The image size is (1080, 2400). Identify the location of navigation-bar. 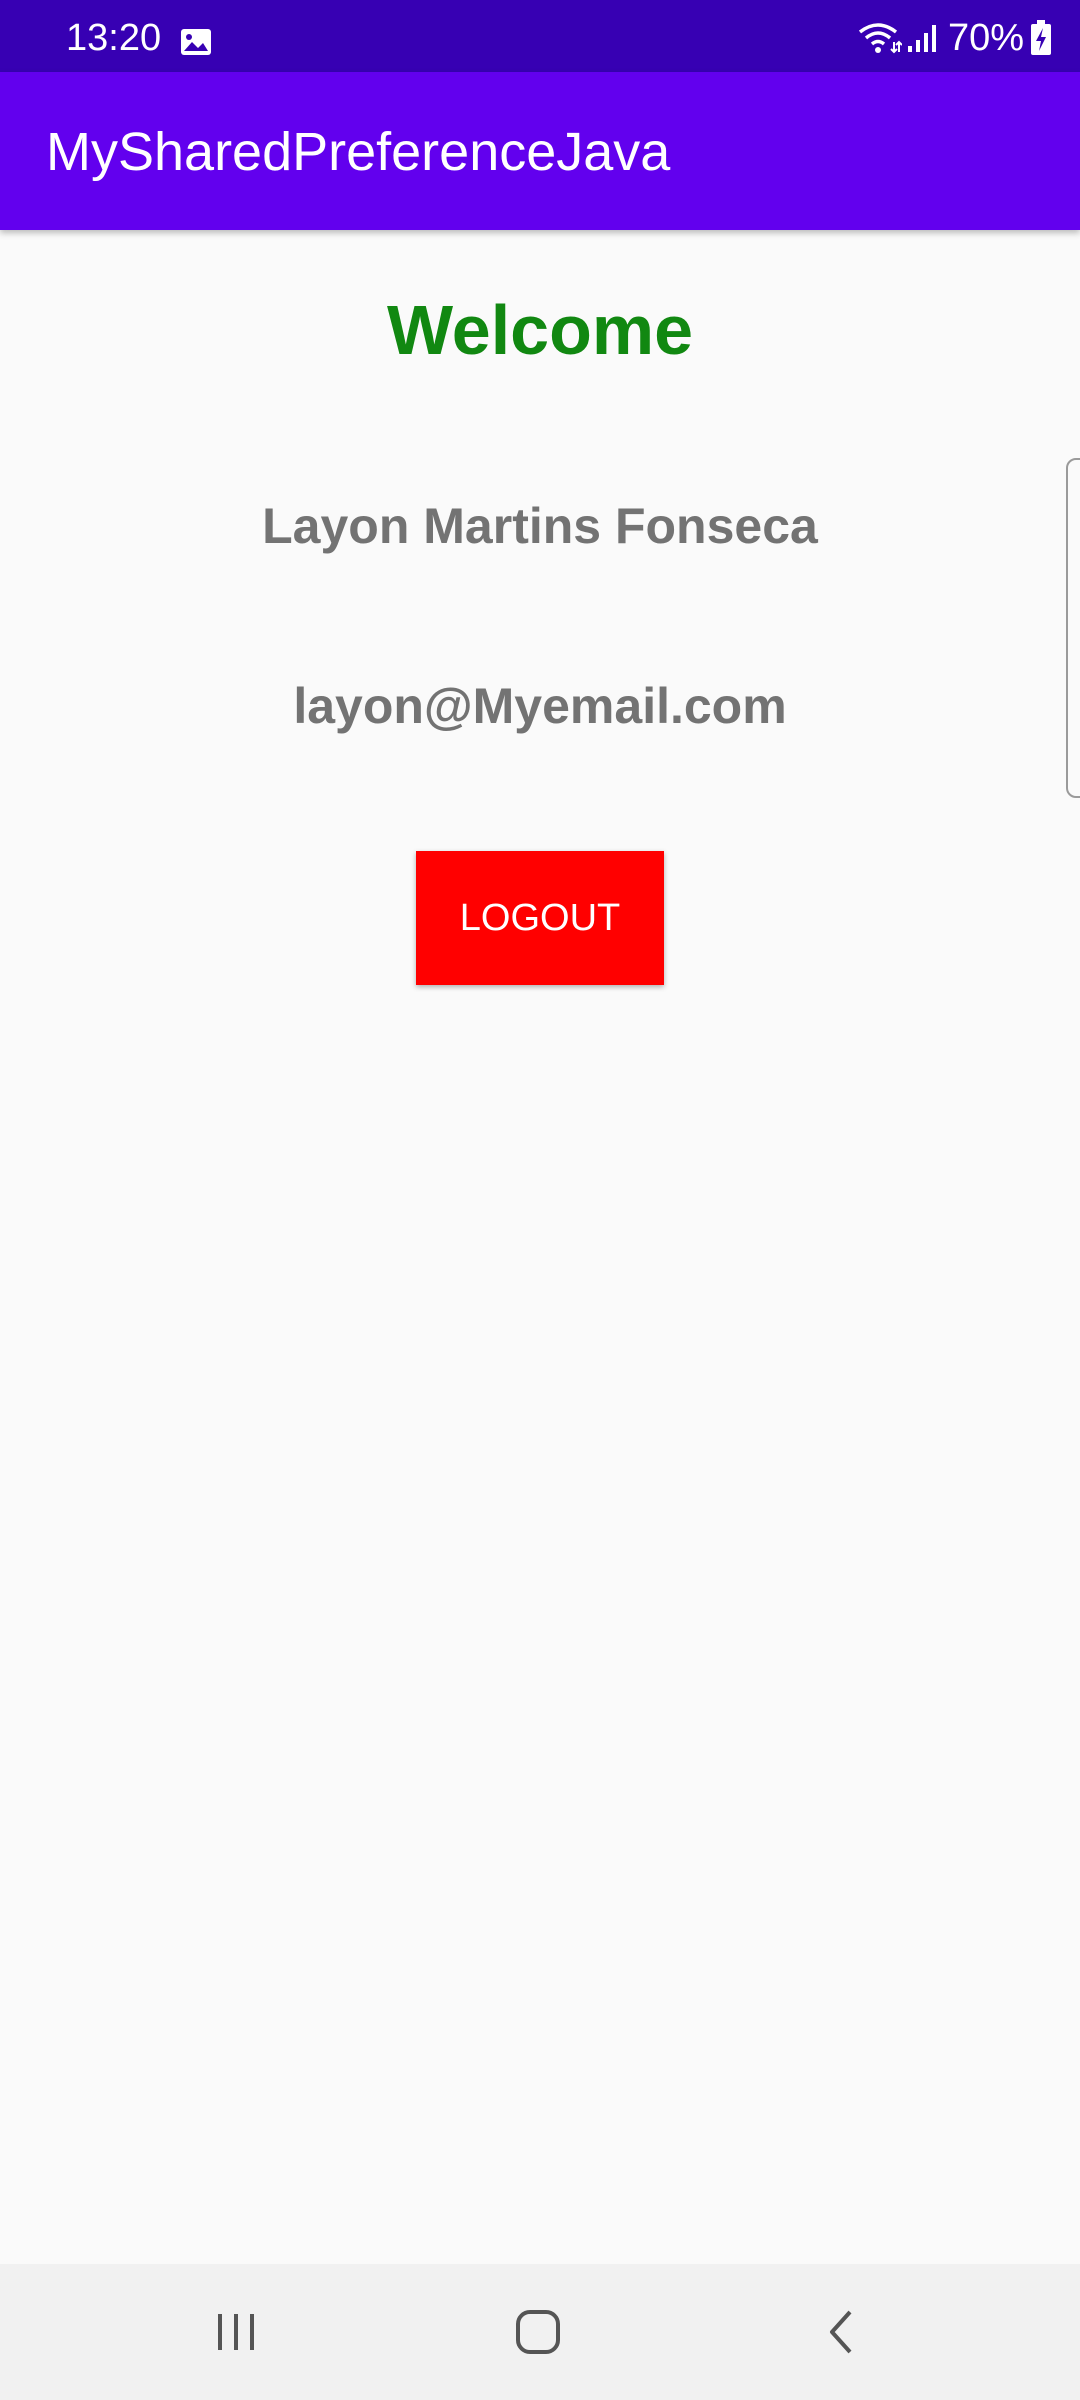
(540, 2332).